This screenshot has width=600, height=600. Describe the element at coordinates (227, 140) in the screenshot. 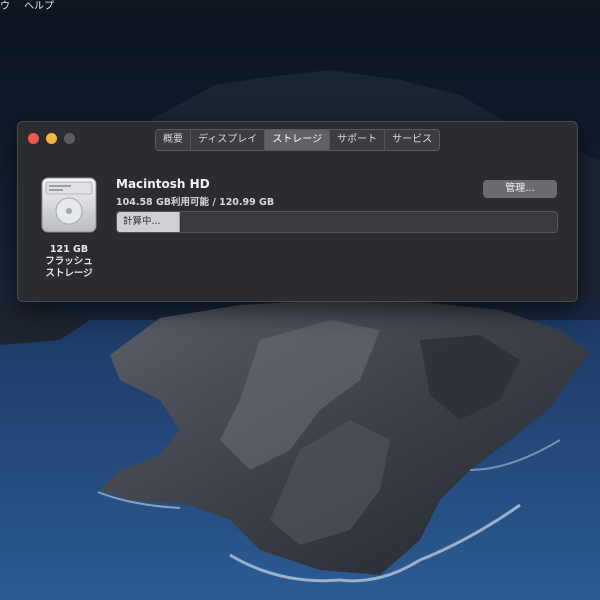

I see `tab-displays: ディスプレイ` at that location.